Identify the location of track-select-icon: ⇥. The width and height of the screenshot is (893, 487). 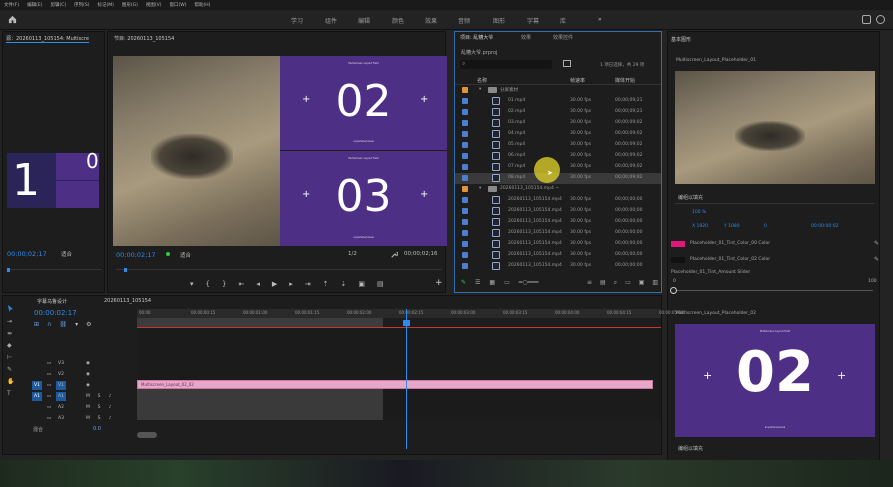
(10, 321).